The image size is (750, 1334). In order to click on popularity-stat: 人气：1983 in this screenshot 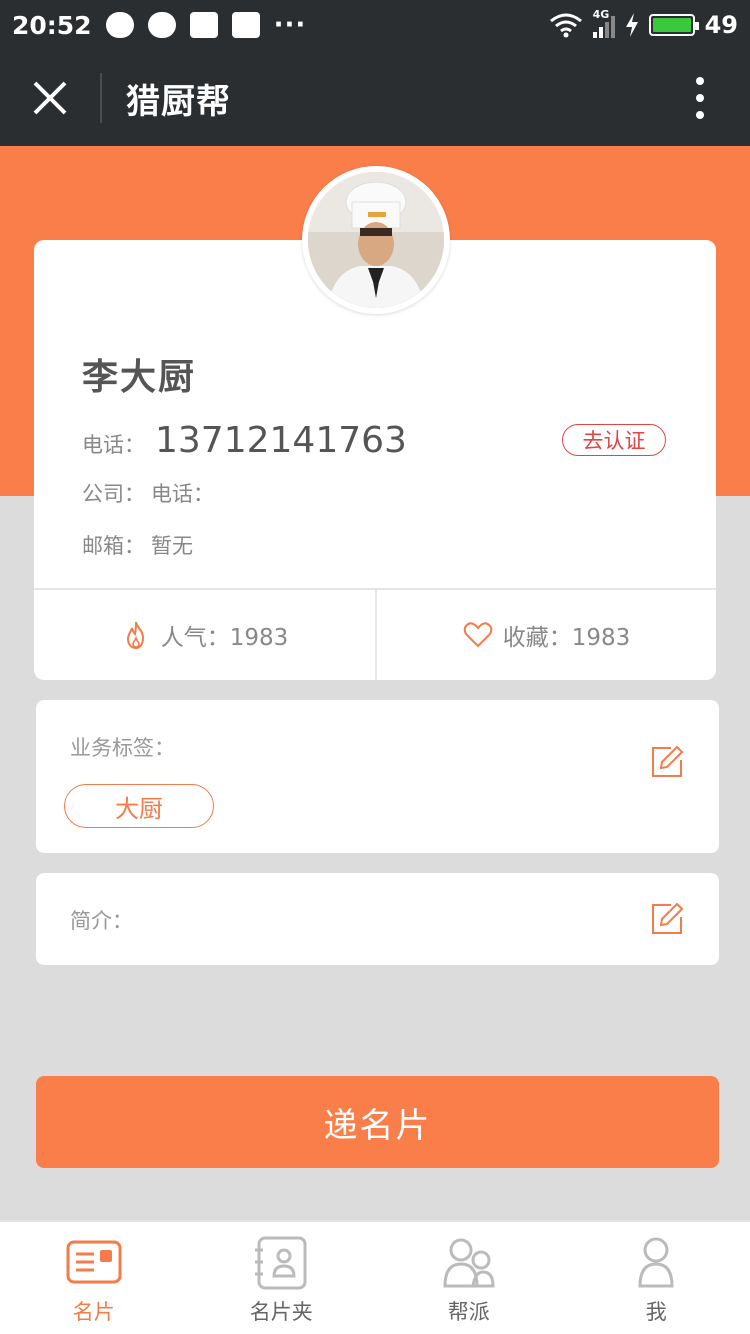, I will do `click(204, 635)`.